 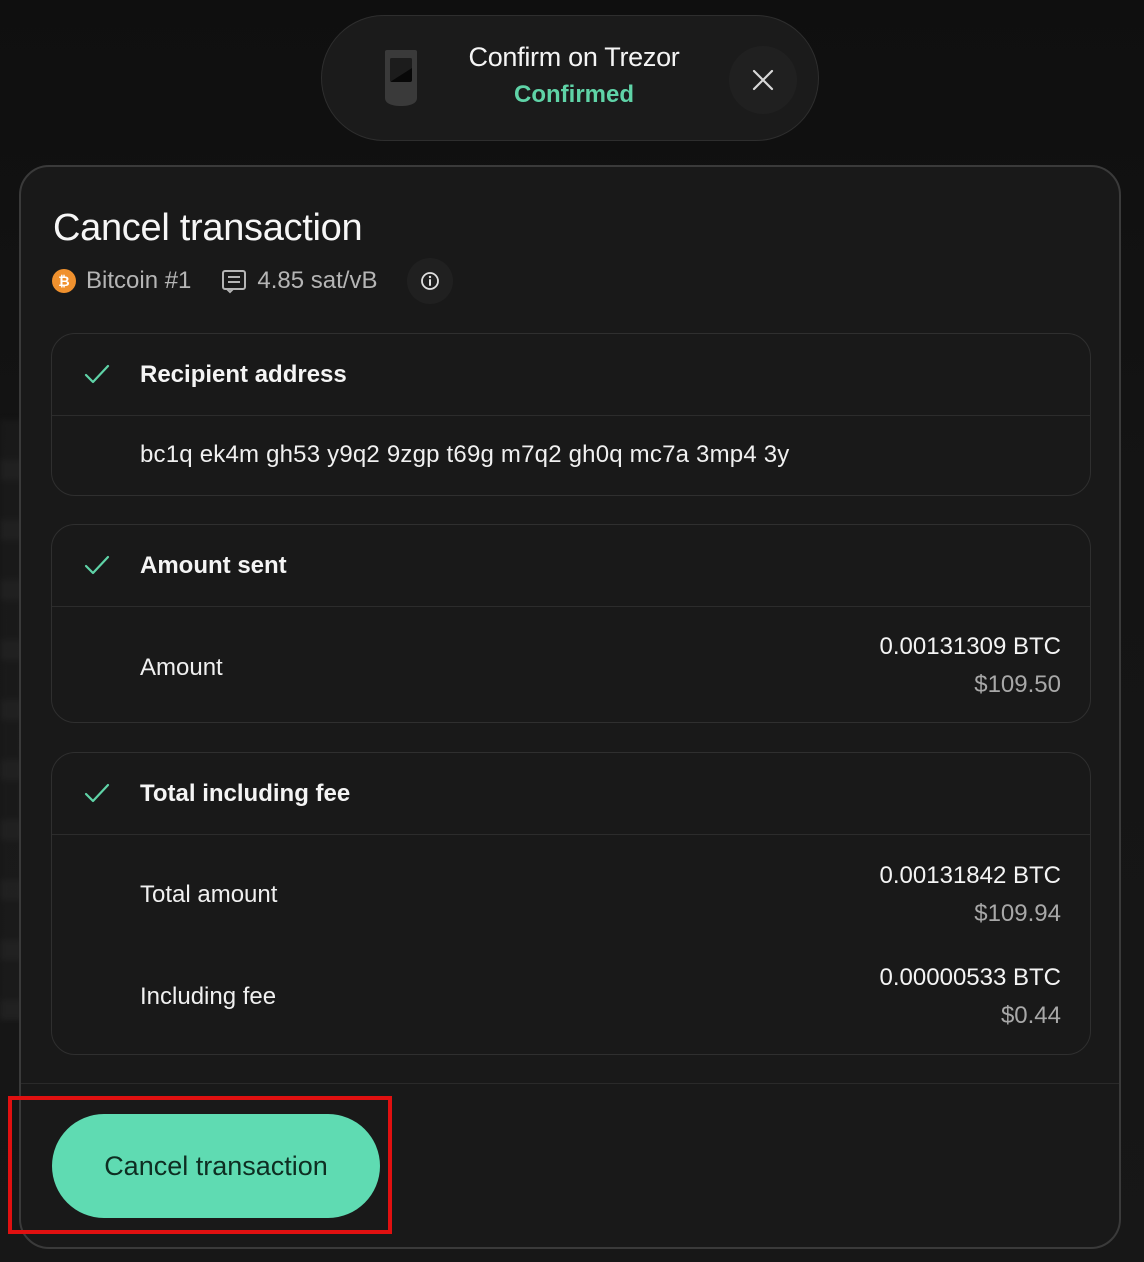 I want to click on total-fiat: $109.94, so click(x=1017, y=913).